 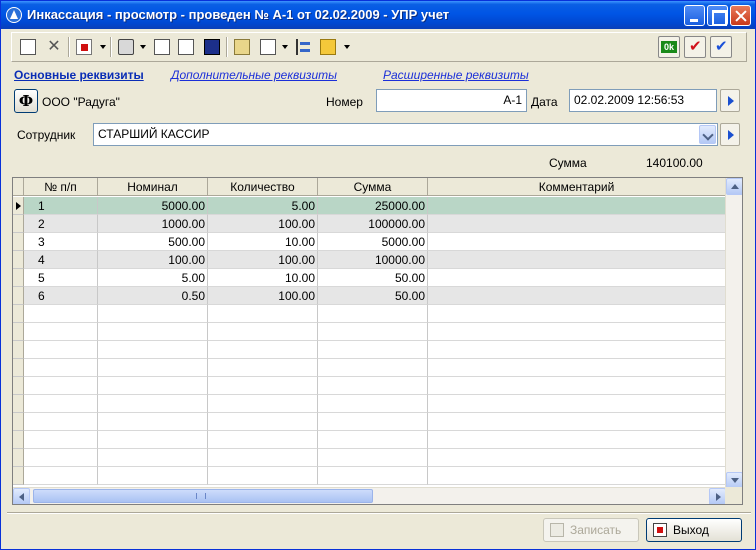 I want to click on current-row-indicator-icon, so click(x=18, y=206).